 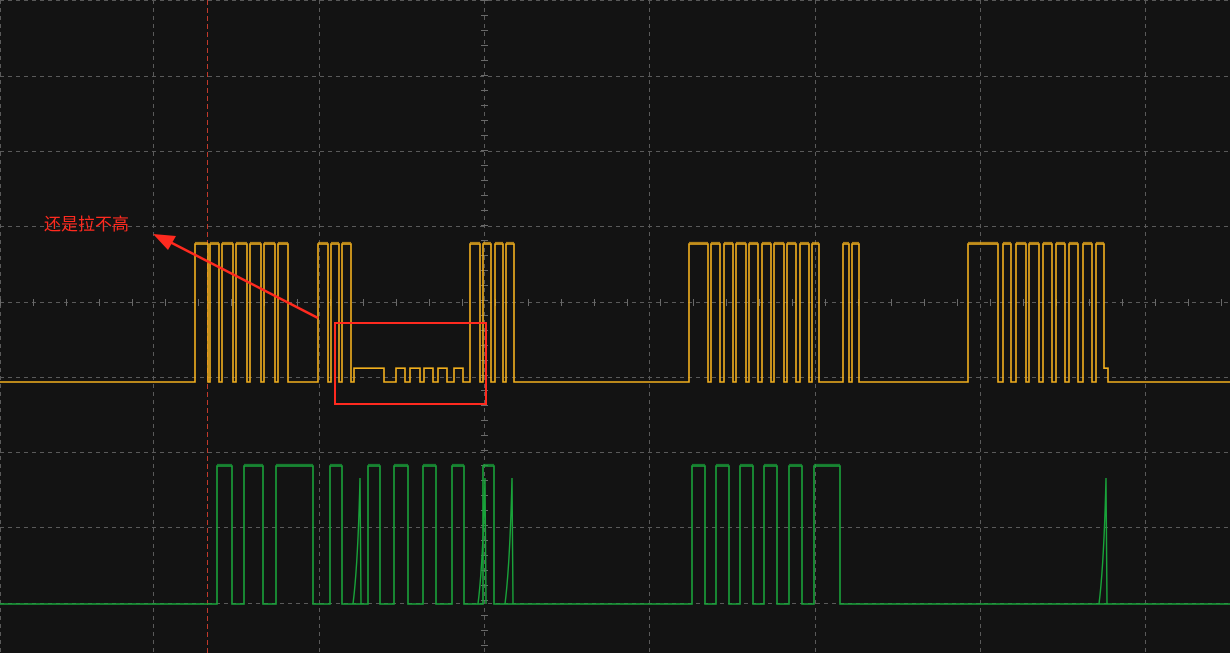 I want to click on annotation-arrow-line, so click(x=244, y=280).